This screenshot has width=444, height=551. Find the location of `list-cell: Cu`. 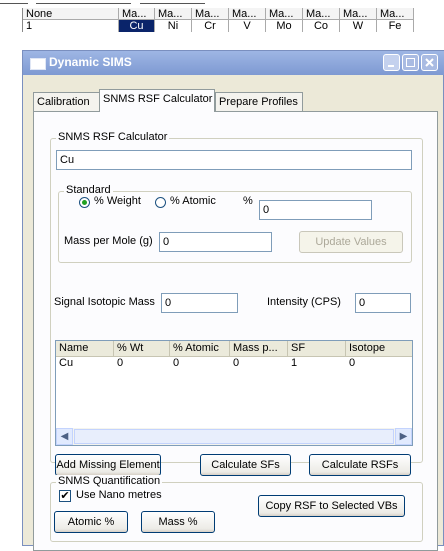

list-cell: Cu is located at coordinates (64, 363).